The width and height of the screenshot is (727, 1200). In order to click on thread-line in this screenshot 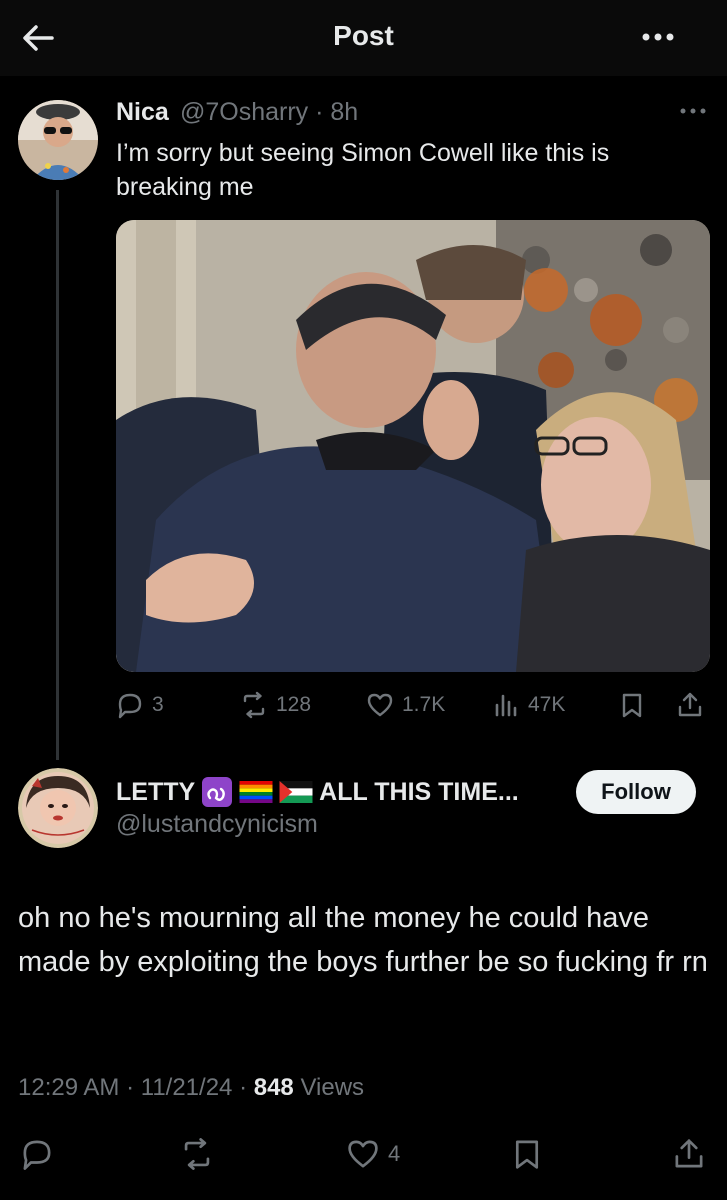, I will do `click(57, 475)`.